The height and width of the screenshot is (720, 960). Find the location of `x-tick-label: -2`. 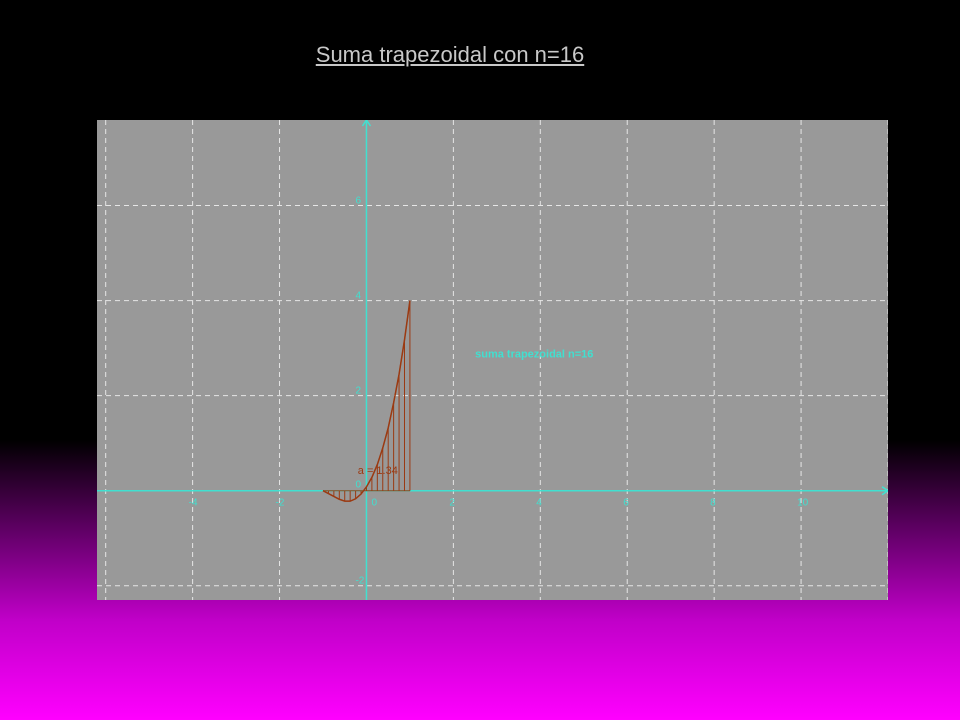

x-tick-label: -2 is located at coordinates (280, 503).